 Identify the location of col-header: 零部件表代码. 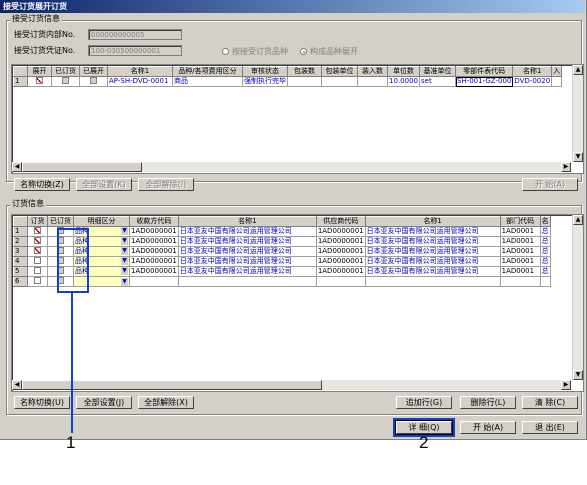
(484, 71).